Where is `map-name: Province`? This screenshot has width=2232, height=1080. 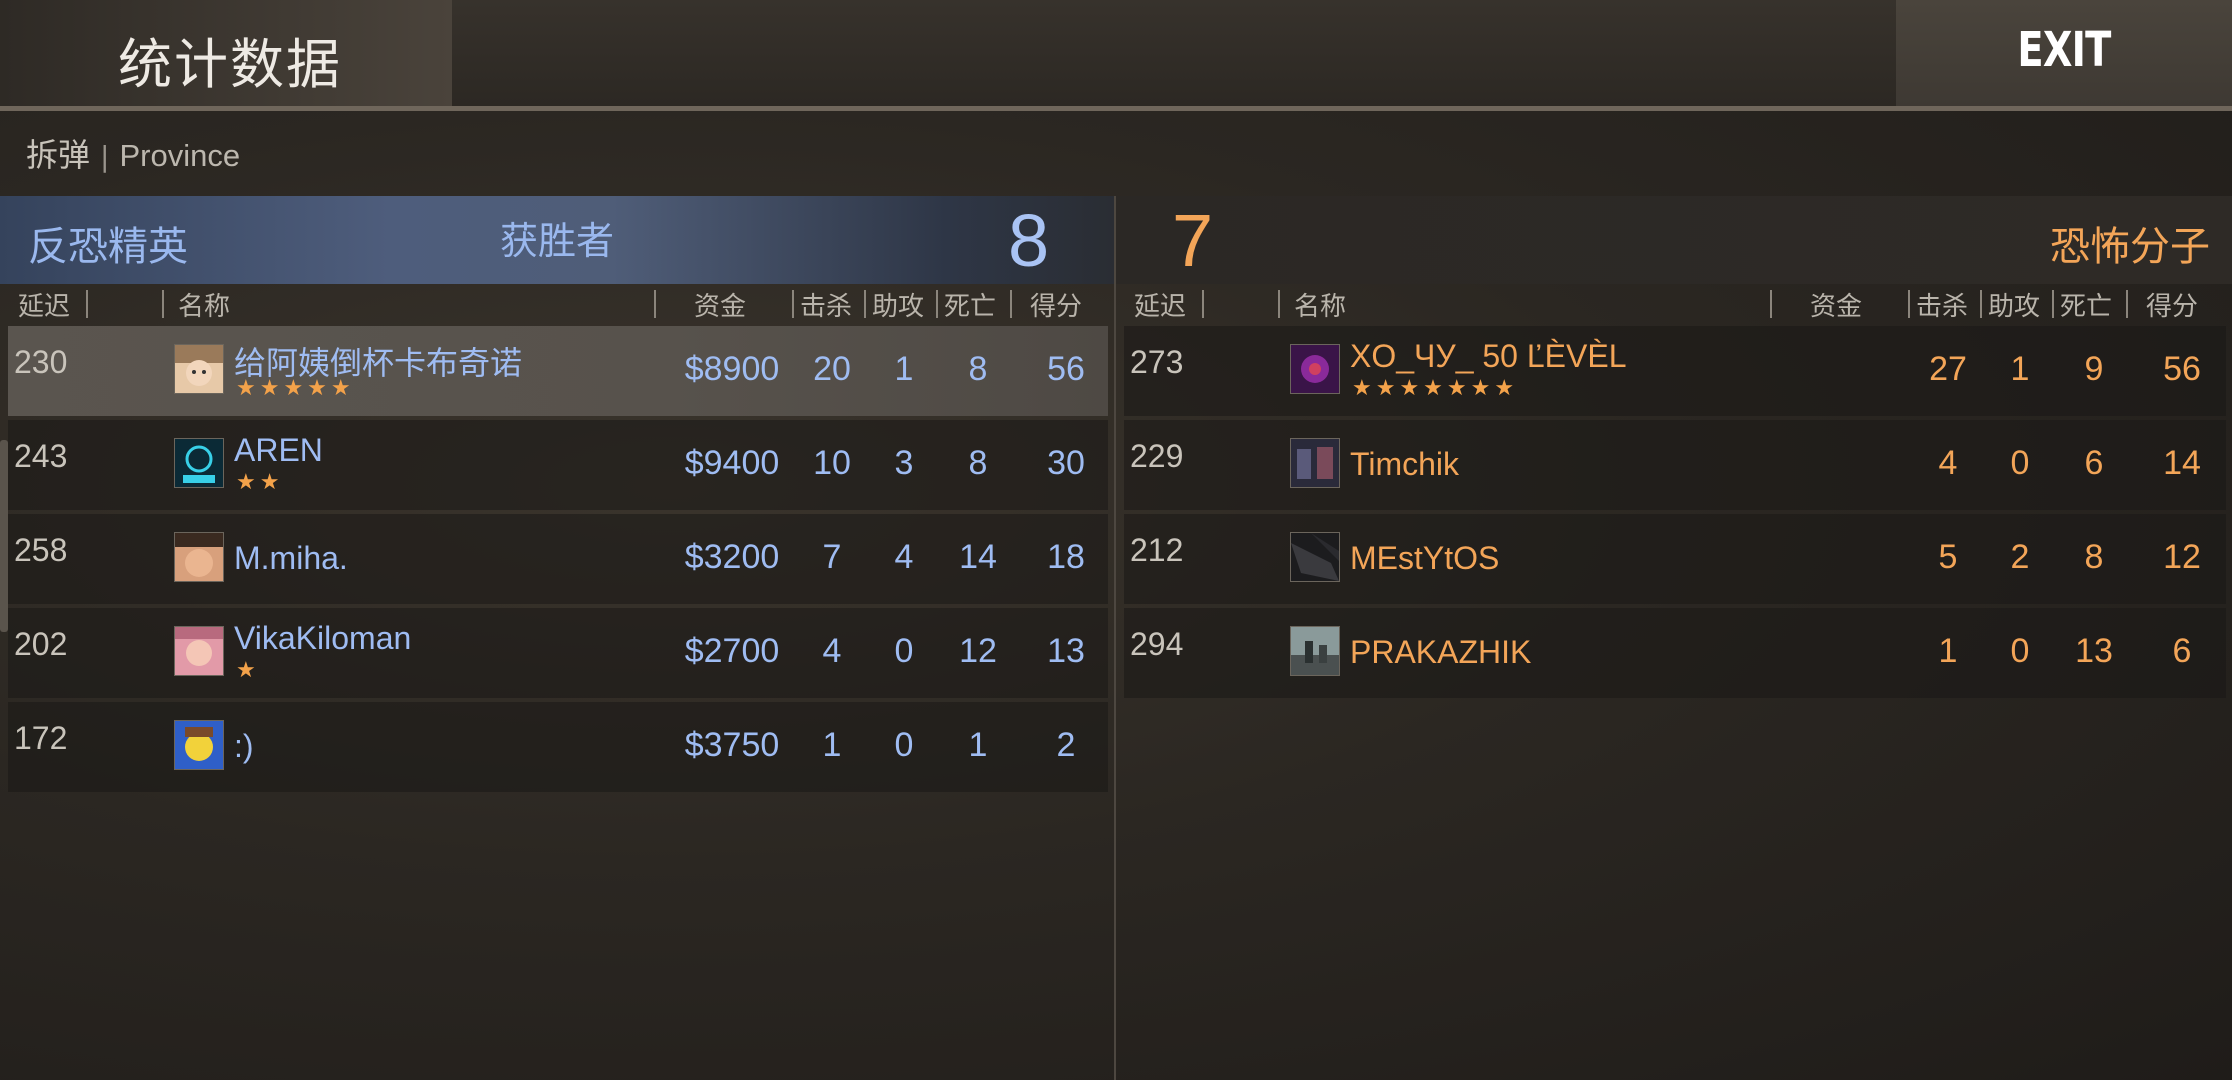 map-name: Province is located at coordinates (180, 155).